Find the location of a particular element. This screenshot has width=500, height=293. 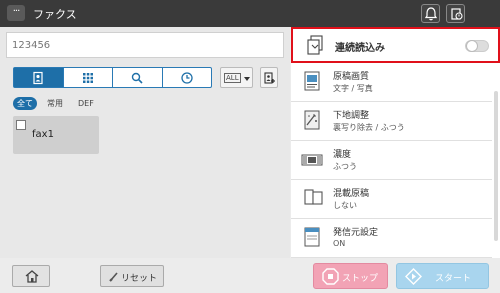

history-icon is located at coordinates (187, 77).